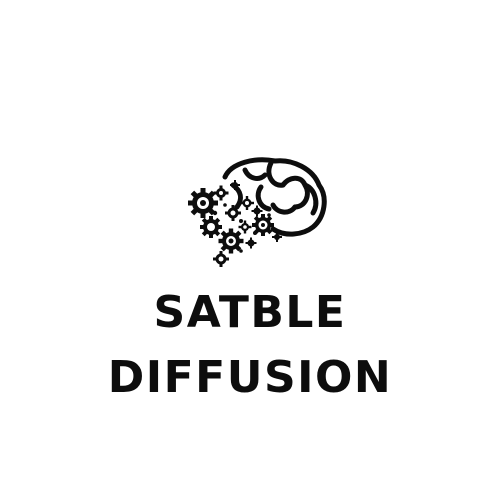 This screenshot has height=500, width=500. What do you see at coordinates (250, 377) in the screenshot?
I see `logo-title-line-2: DIFFUSION` at bounding box center [250, 377].